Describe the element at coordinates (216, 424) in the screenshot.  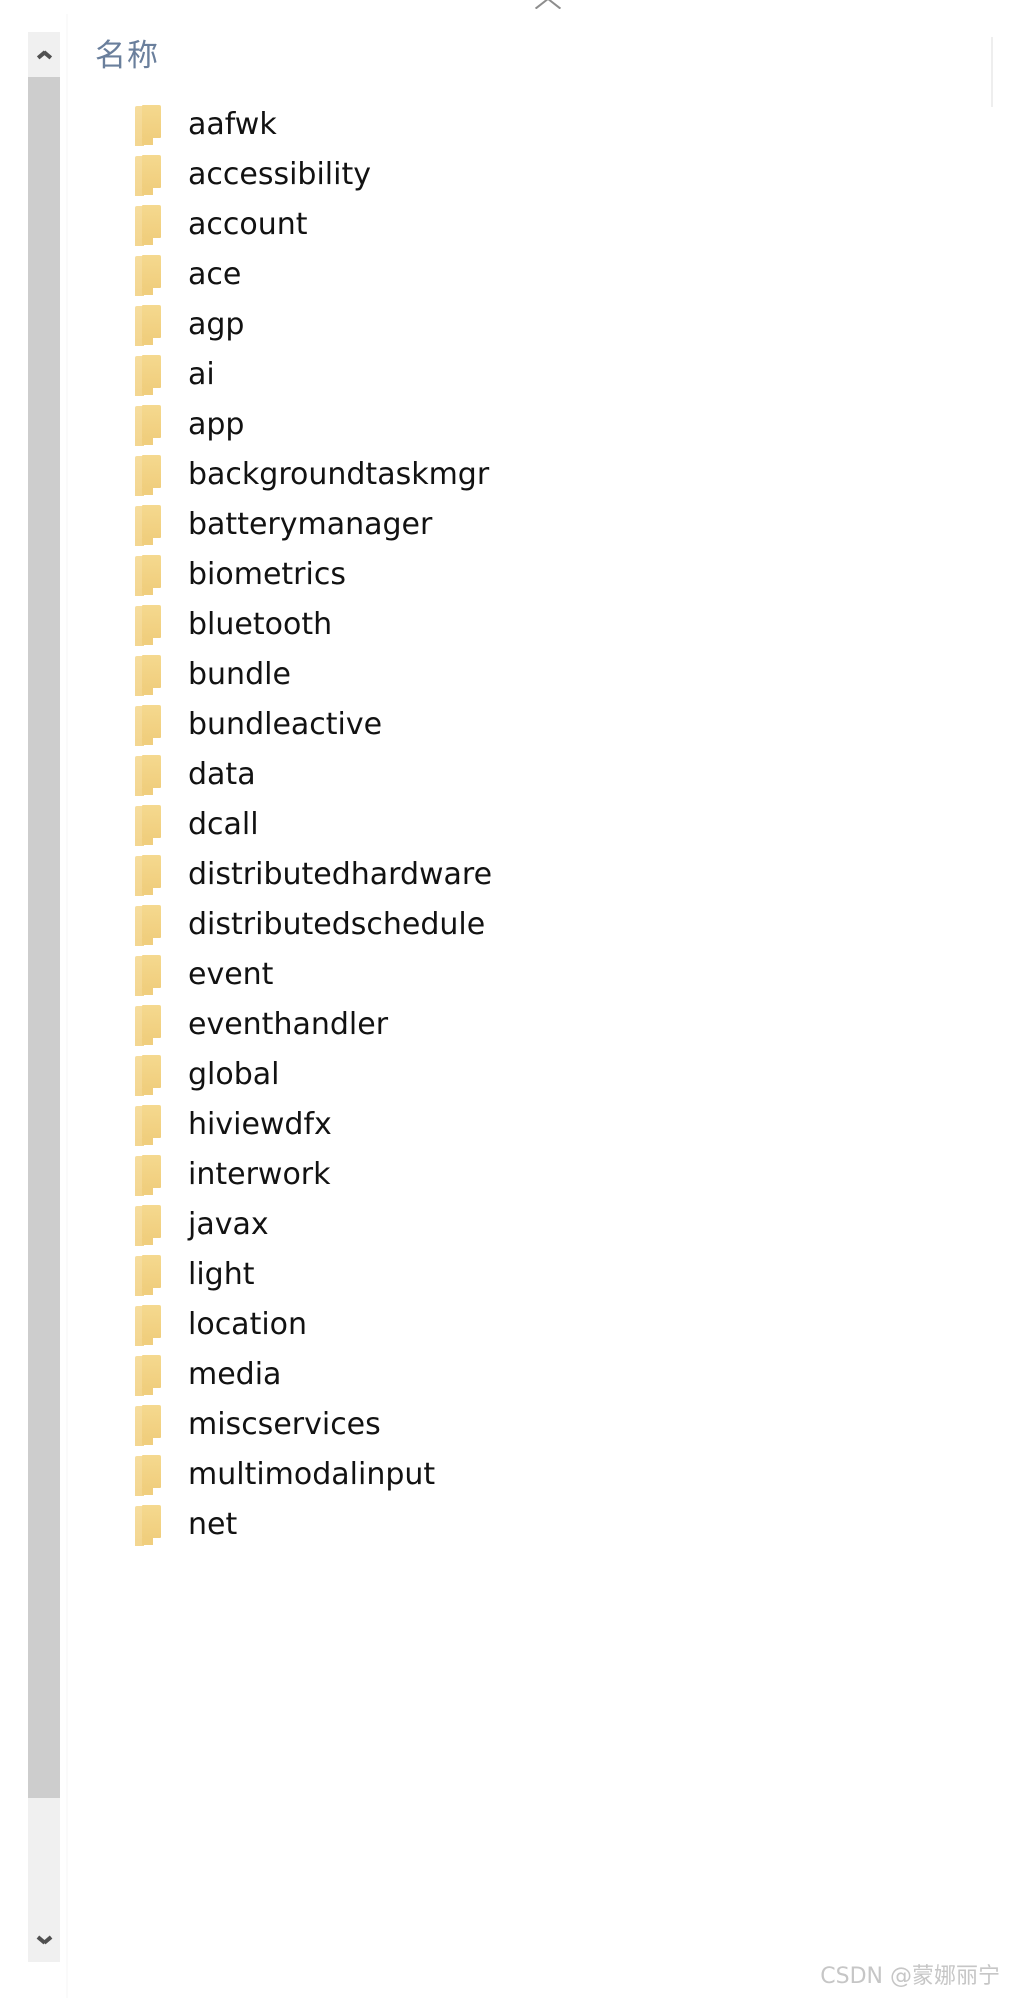
I see `file-name-label: app` at that location.